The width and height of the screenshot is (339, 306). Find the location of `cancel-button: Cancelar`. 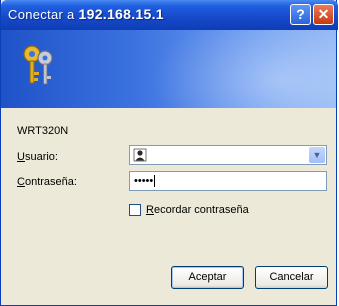

cancel-button: Cancelar is located at coordinates (291, 277).